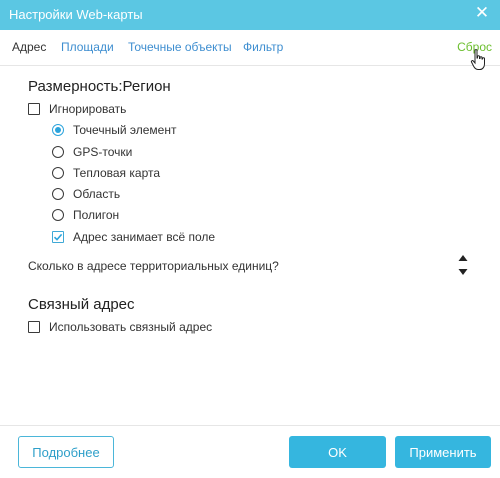 Image resolution: width=500 pixels, height=478 pixels. What do you see at coordinates (250, 15) in the screenshot?
I see `title-bar: Настройки Web-карты ✕` at bounding box center [250, 15].